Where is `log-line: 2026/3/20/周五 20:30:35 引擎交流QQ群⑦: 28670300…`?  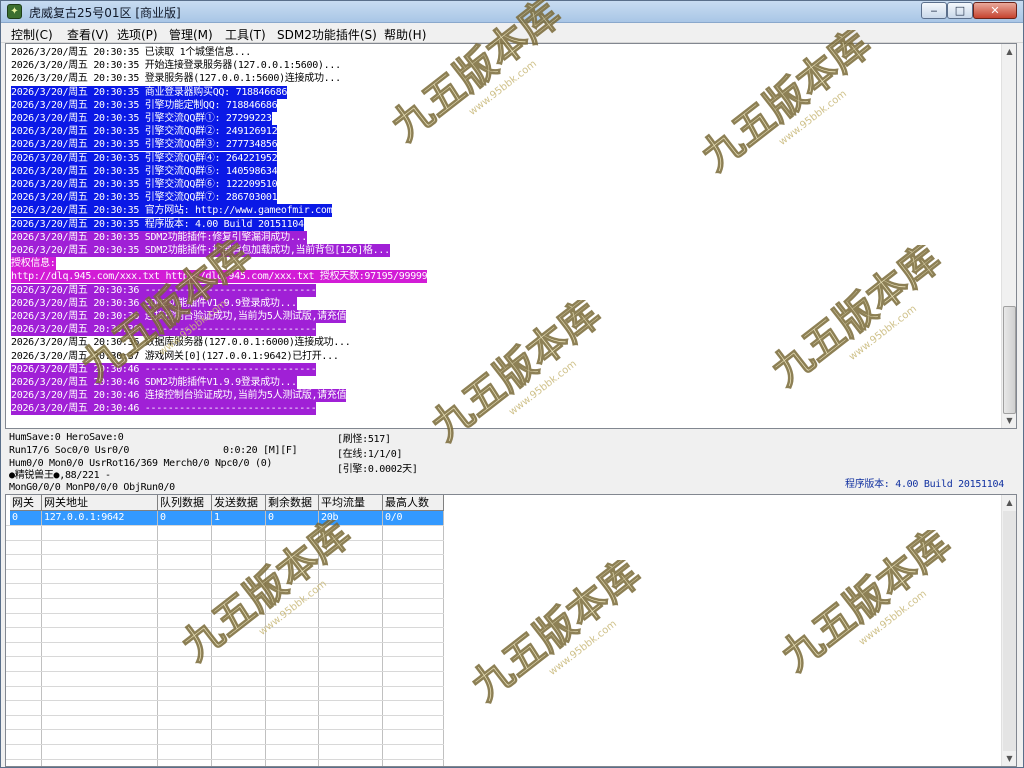 log-line: 2026/3/20/周五 20:30:35 引擎交流QQ群⑦: 28670300… is located at coordinates (144, 198).